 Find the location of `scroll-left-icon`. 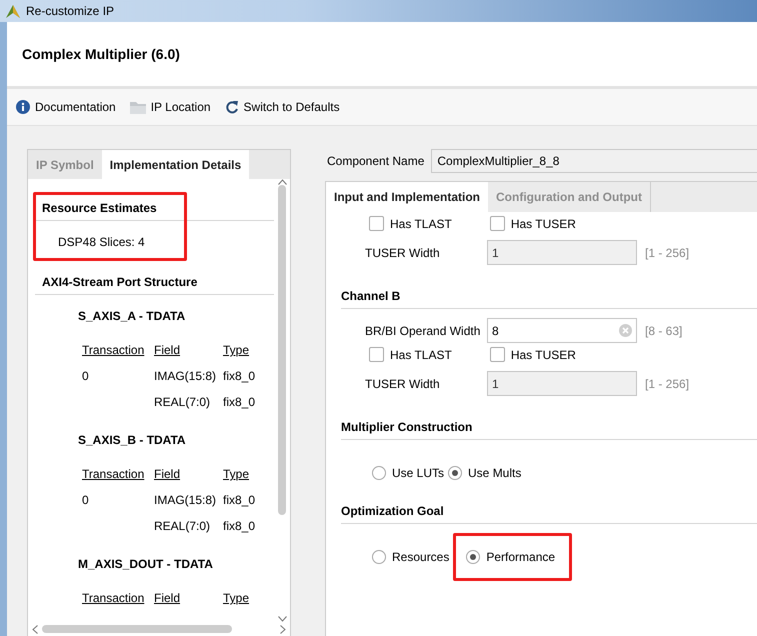

scroll-left-icon is located at coordinates (35, 629).